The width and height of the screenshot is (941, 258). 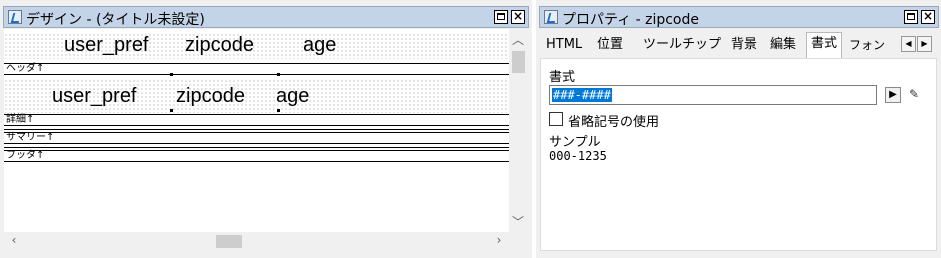 I want to click on scroll-down-icon: ﹀, so click(x=518, y=221).